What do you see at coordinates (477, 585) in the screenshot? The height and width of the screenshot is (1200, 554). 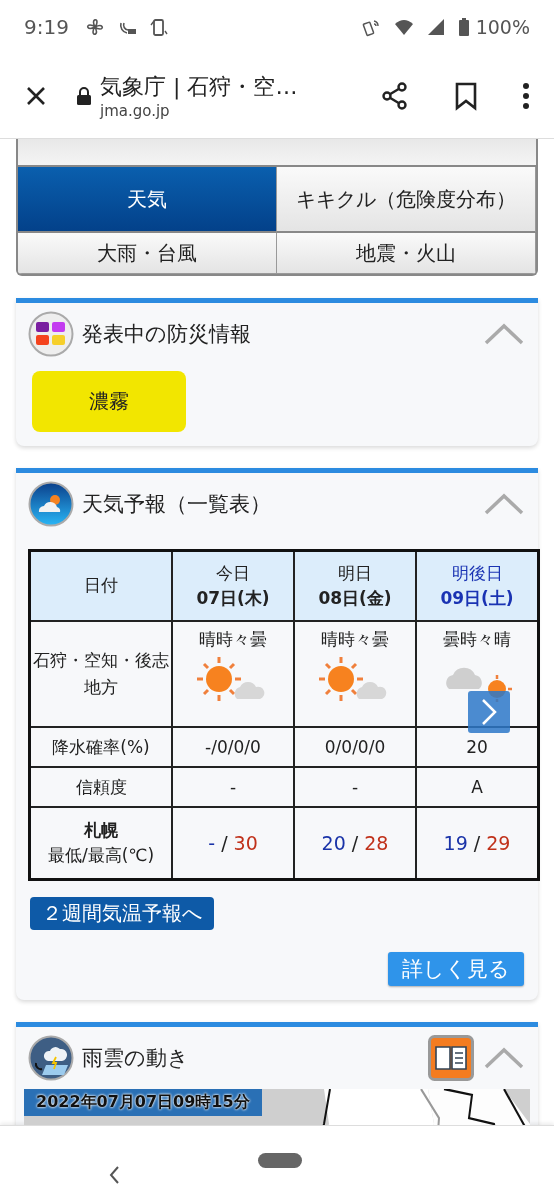 I see `day-header: 明後日 09日(土)` at bounding box center [477, 585].